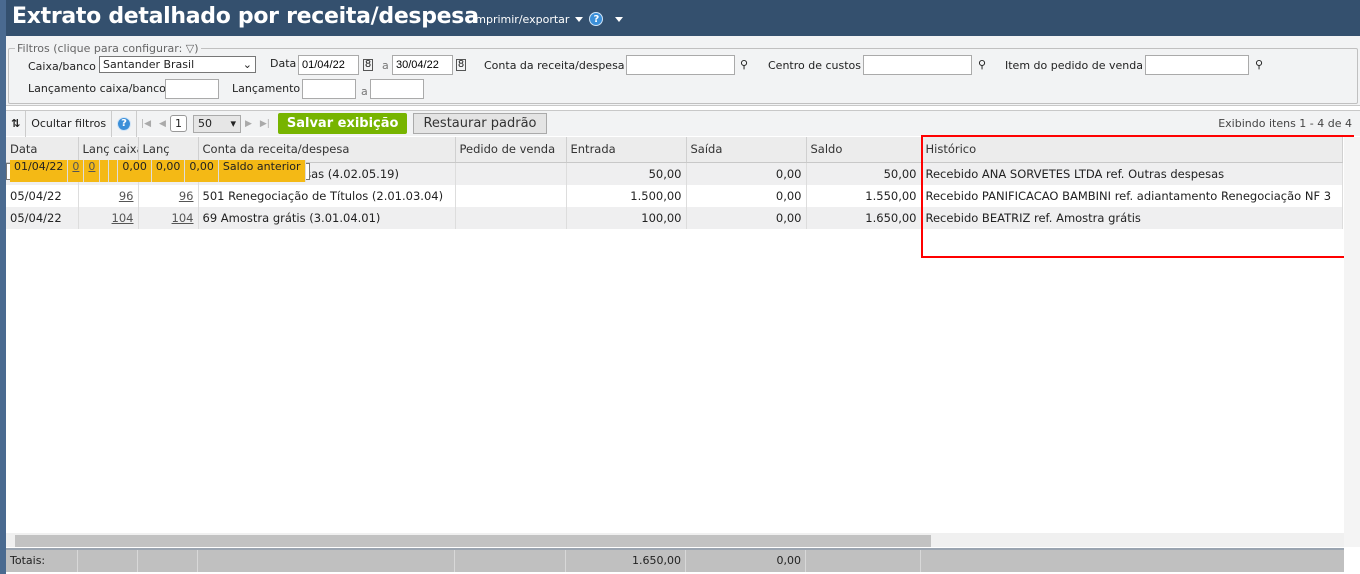 The image size is (1360, 574). I want to click on date-from-input, so click(328, 65).